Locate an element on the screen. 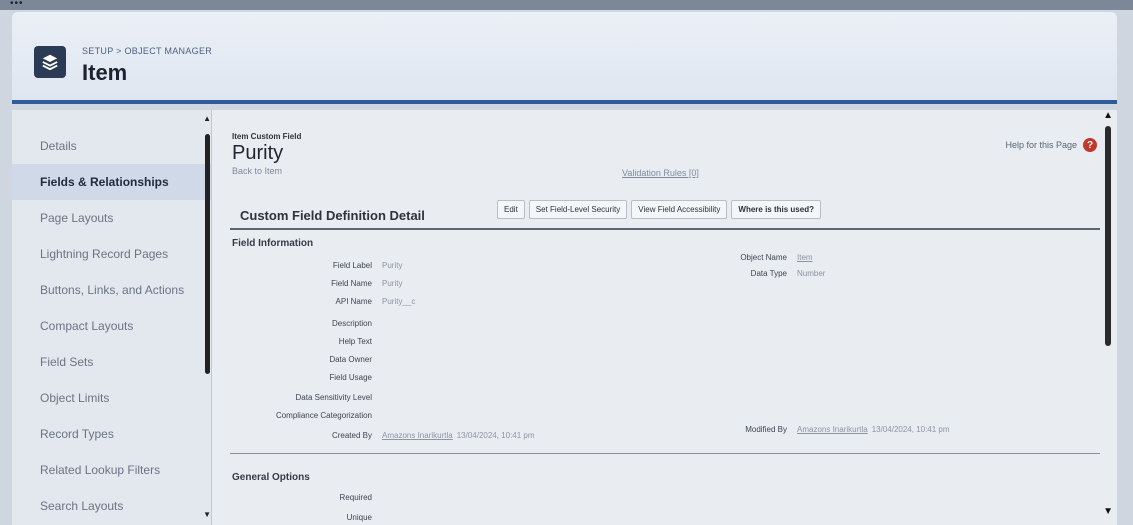 This screenshot has height=525, width=1133. sidebar-item-label: Search Layouts is located at coordinates (82, 506).